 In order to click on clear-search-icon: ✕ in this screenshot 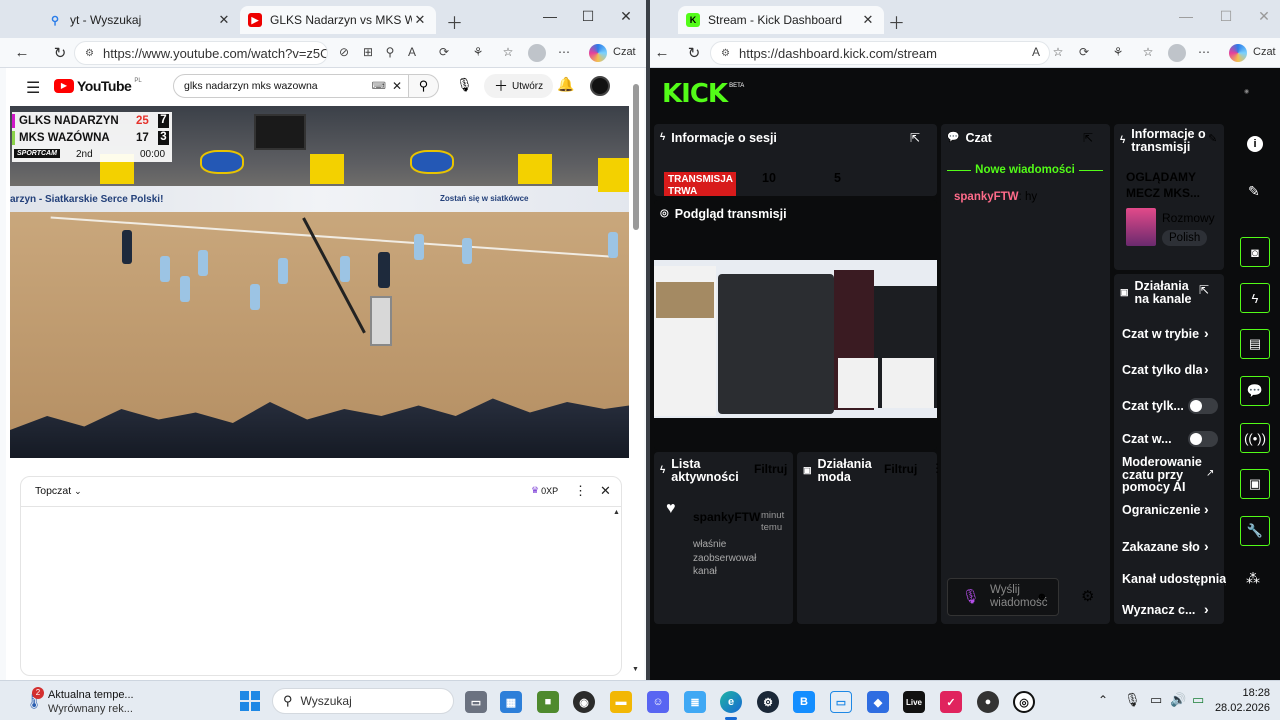, I will do `click(397, 86)`.